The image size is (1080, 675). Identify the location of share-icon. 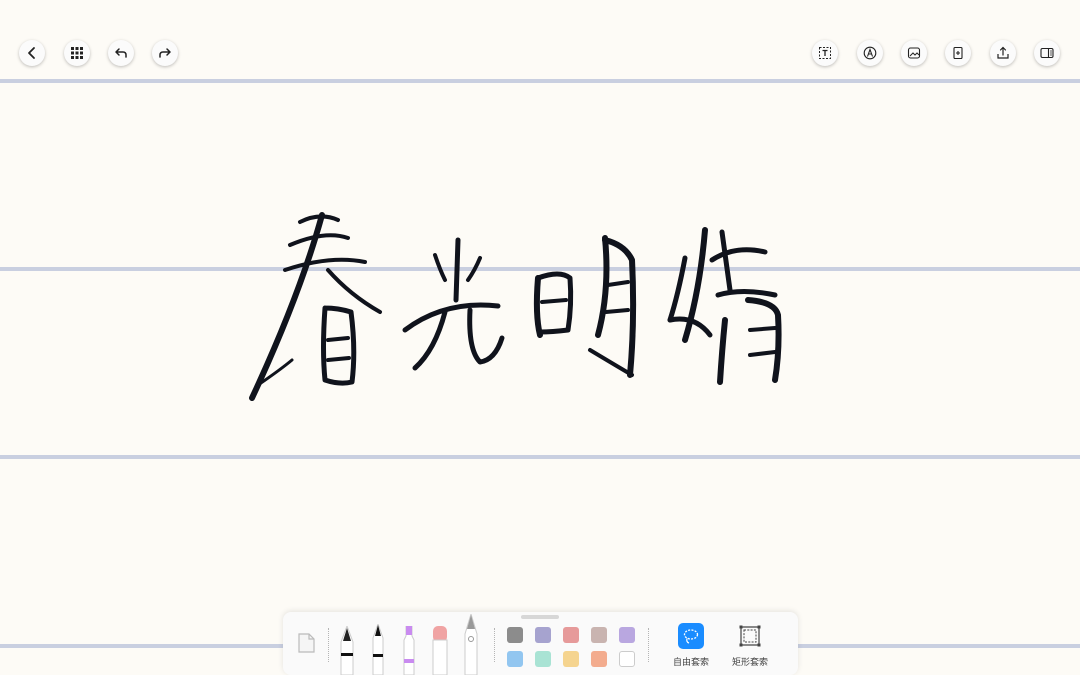
(1003, 52).